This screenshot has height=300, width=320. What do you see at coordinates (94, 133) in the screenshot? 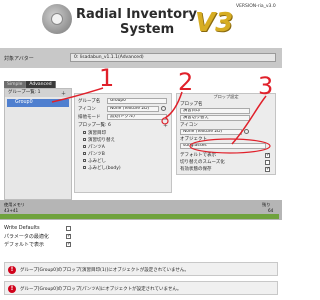
I see `prop-item: 演習目印` at bounding box center [94, 133].